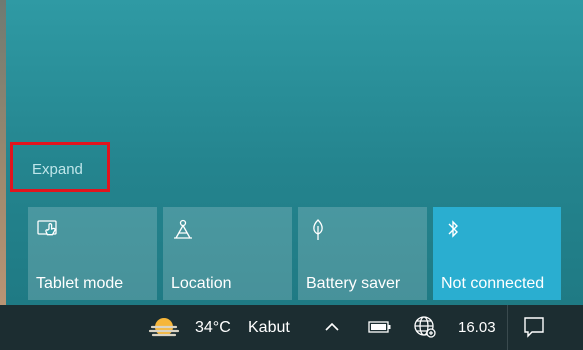  Describe the element at coordinates (425, 327) in the screenshot. I see `network-globe-icon` at that location.